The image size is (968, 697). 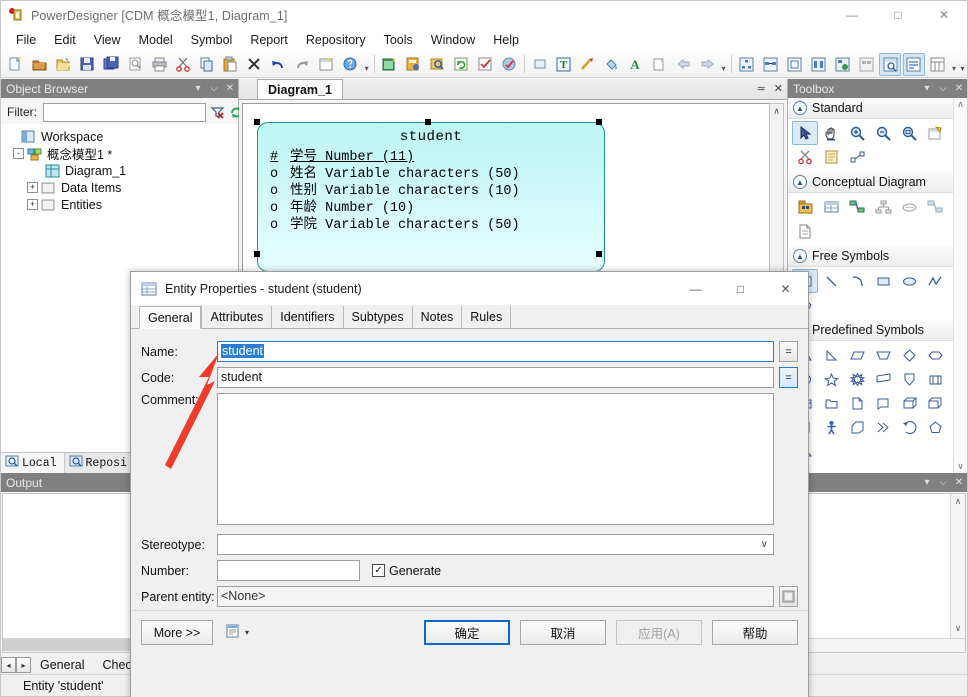 What do you see at coordinates (88, 64) in the screenshot?
I see `save-button` at bounding box center [88, 64].